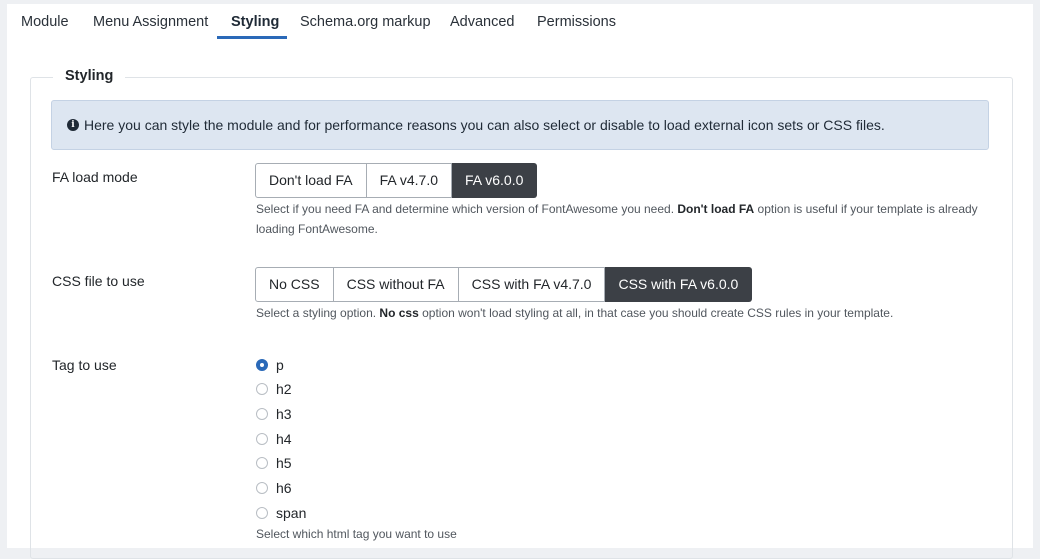  What do you see at coordinates (532, 284) in the screenshot?
I see `css-option-fa-v4-7-0: CSS with FA v4.7.0` at bounding box center [532, 284].